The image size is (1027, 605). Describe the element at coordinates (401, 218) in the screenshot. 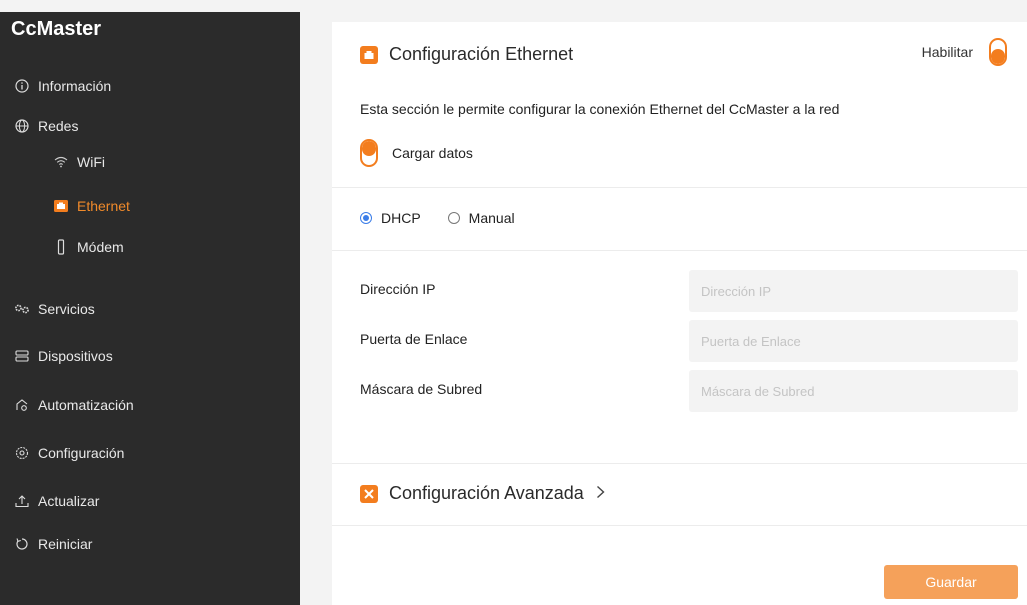

I see `dhcp-label: DHCP` at that location.